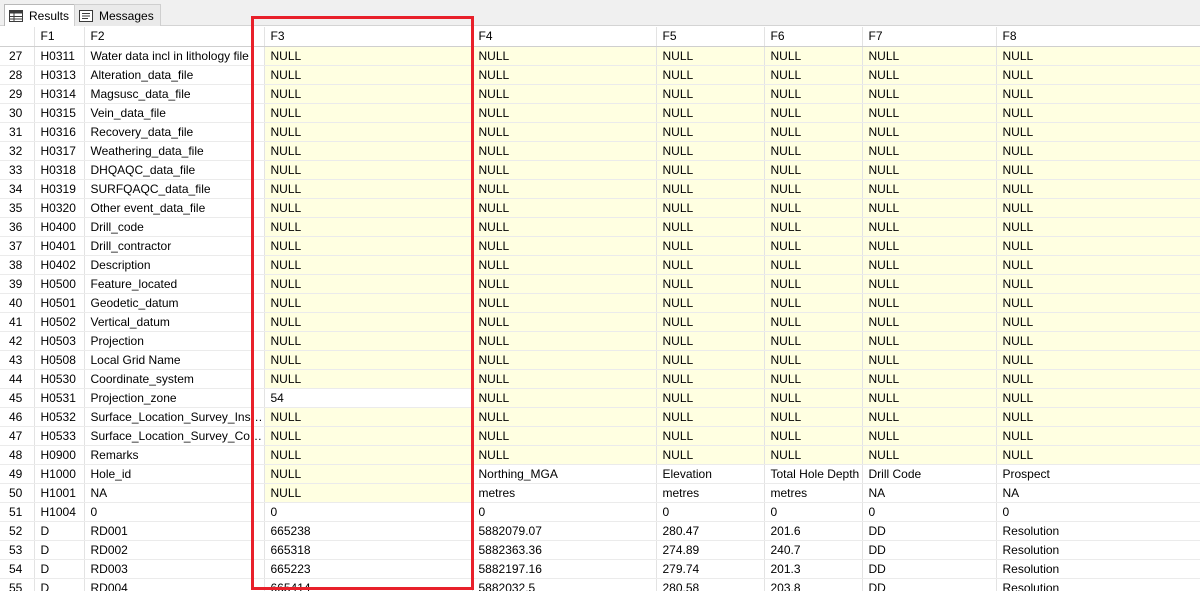 Image resolution: width=1200 pixels, height=591 pixels. I want to click on cell-f2: RD002, so click(174, 550).